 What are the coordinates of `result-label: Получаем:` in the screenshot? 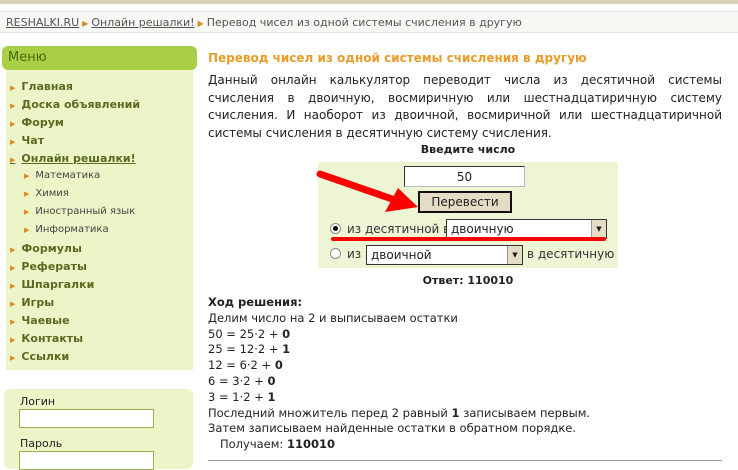 It's located at (253, 444).